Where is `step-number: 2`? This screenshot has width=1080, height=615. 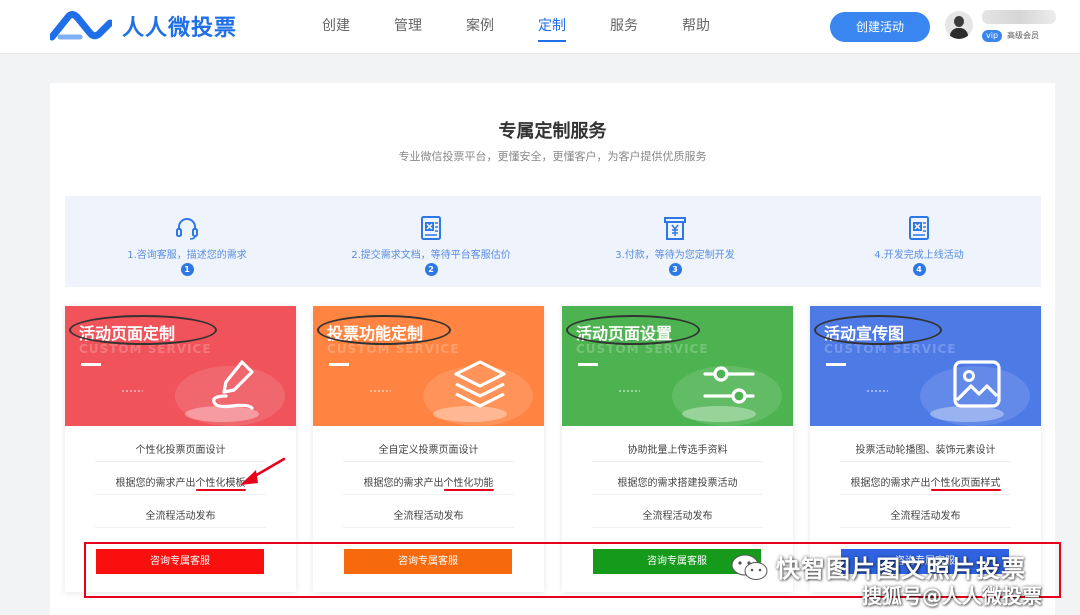 step-number: 2 is located at coordinates (431, 269).